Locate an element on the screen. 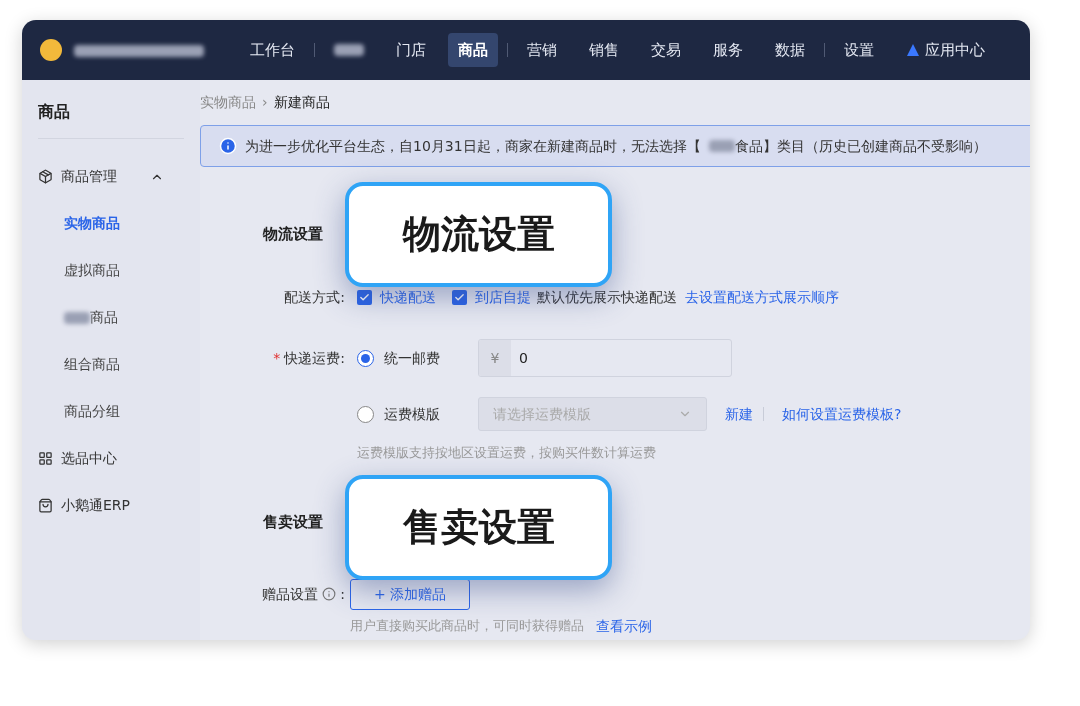 This screenshot has height=706, width=1080. notice-text: 为进一步优化平台生态，自10月31日起，商家在新建商品时，无法选择【 is located at coordinates (473, 146).